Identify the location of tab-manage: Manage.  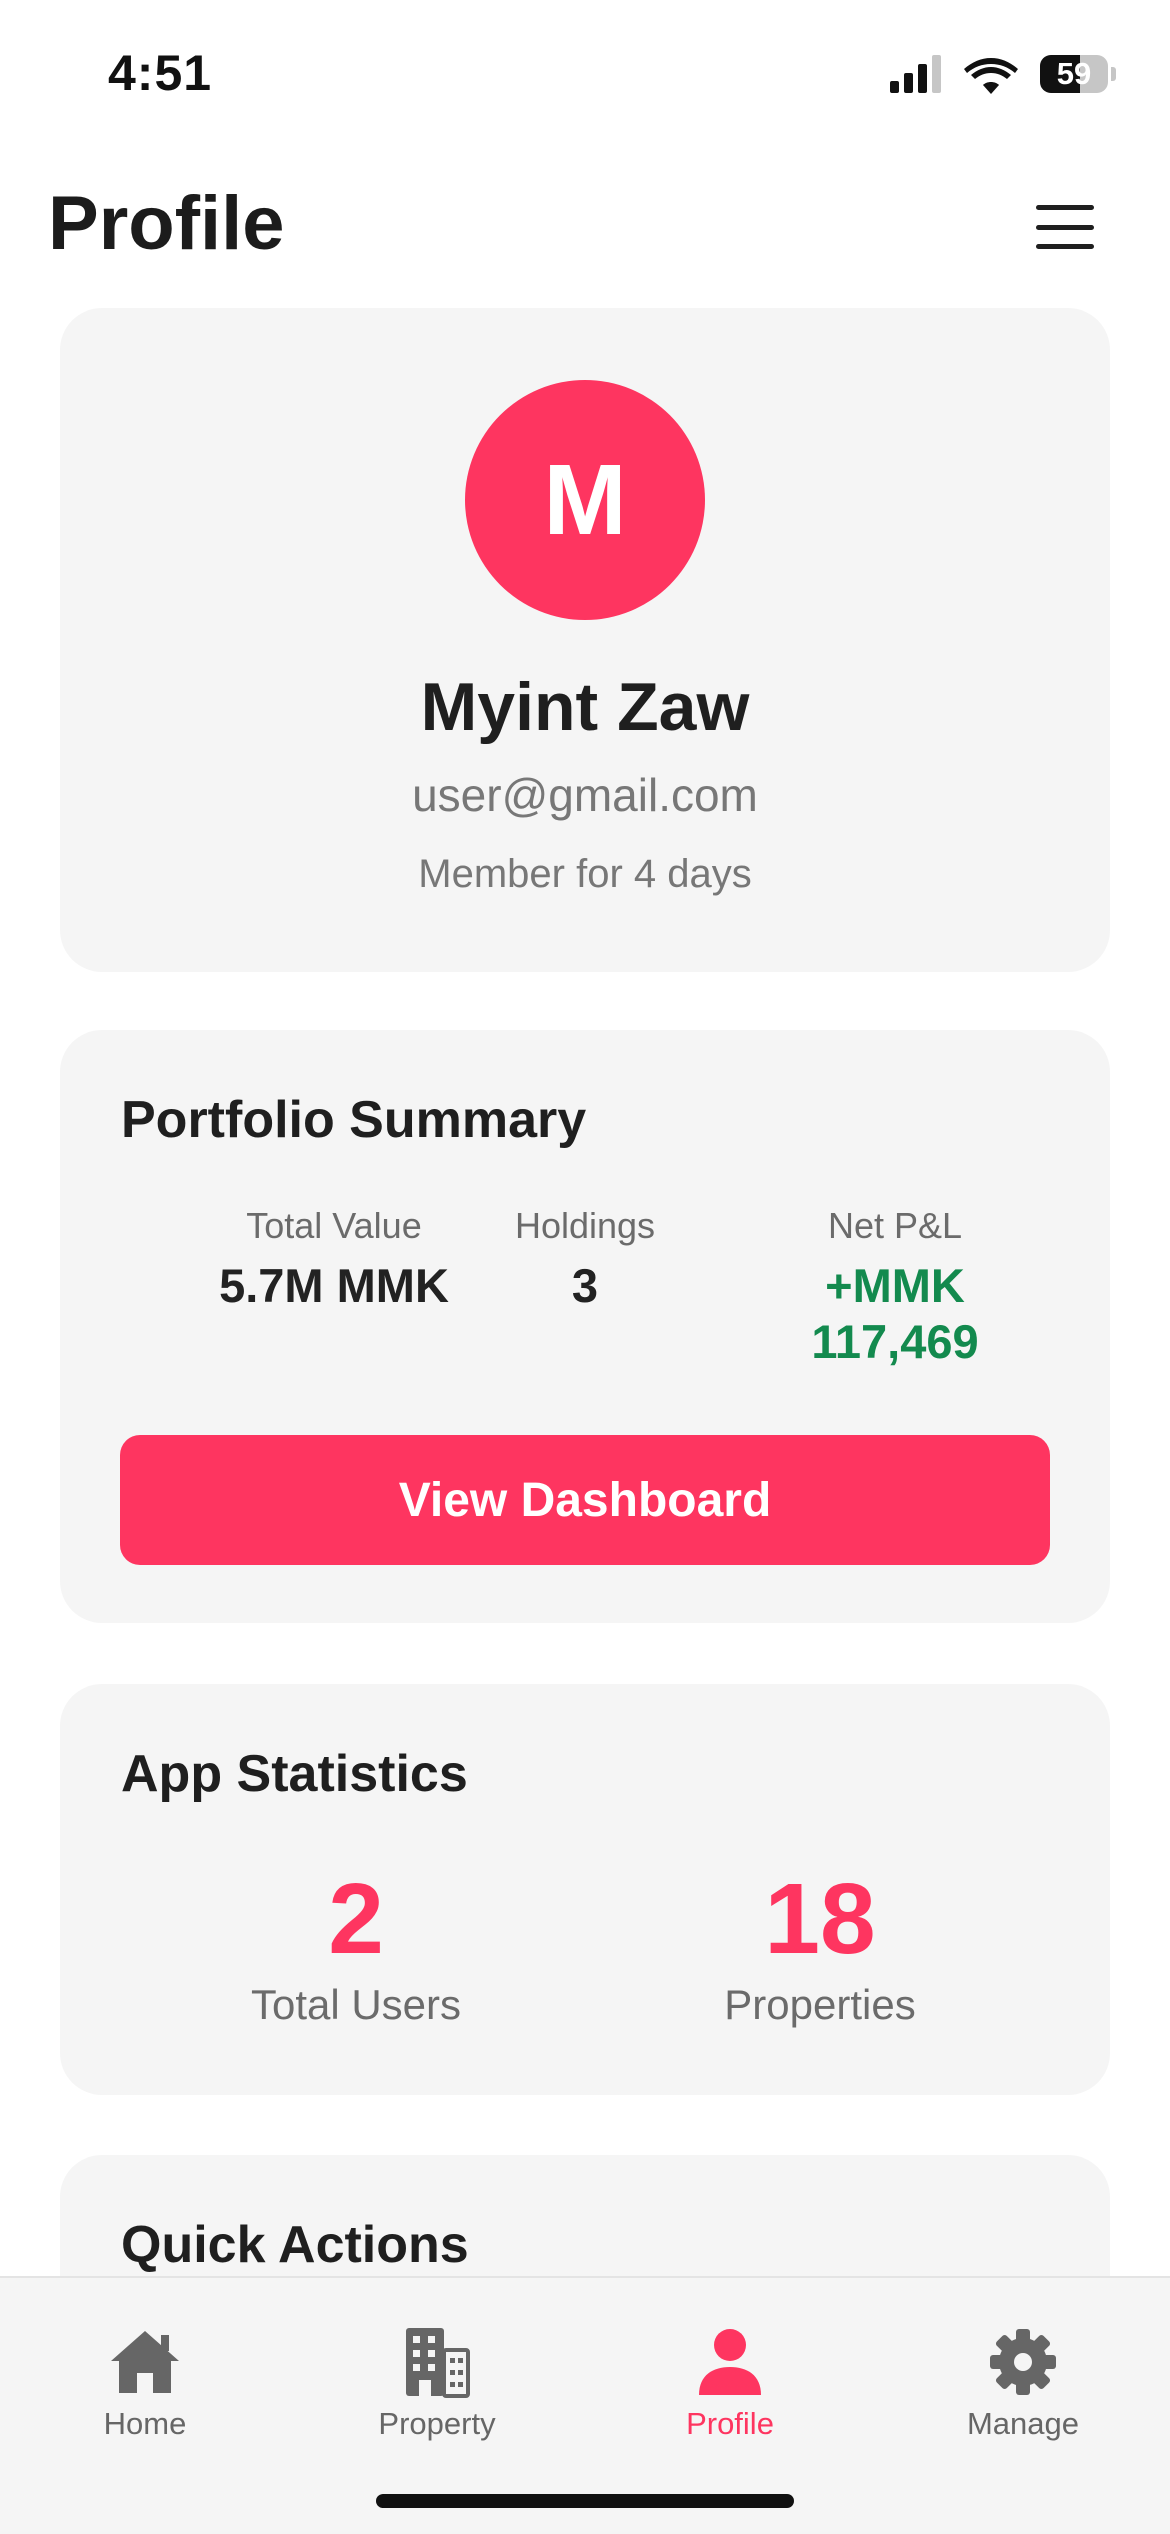
(1023, 2391).